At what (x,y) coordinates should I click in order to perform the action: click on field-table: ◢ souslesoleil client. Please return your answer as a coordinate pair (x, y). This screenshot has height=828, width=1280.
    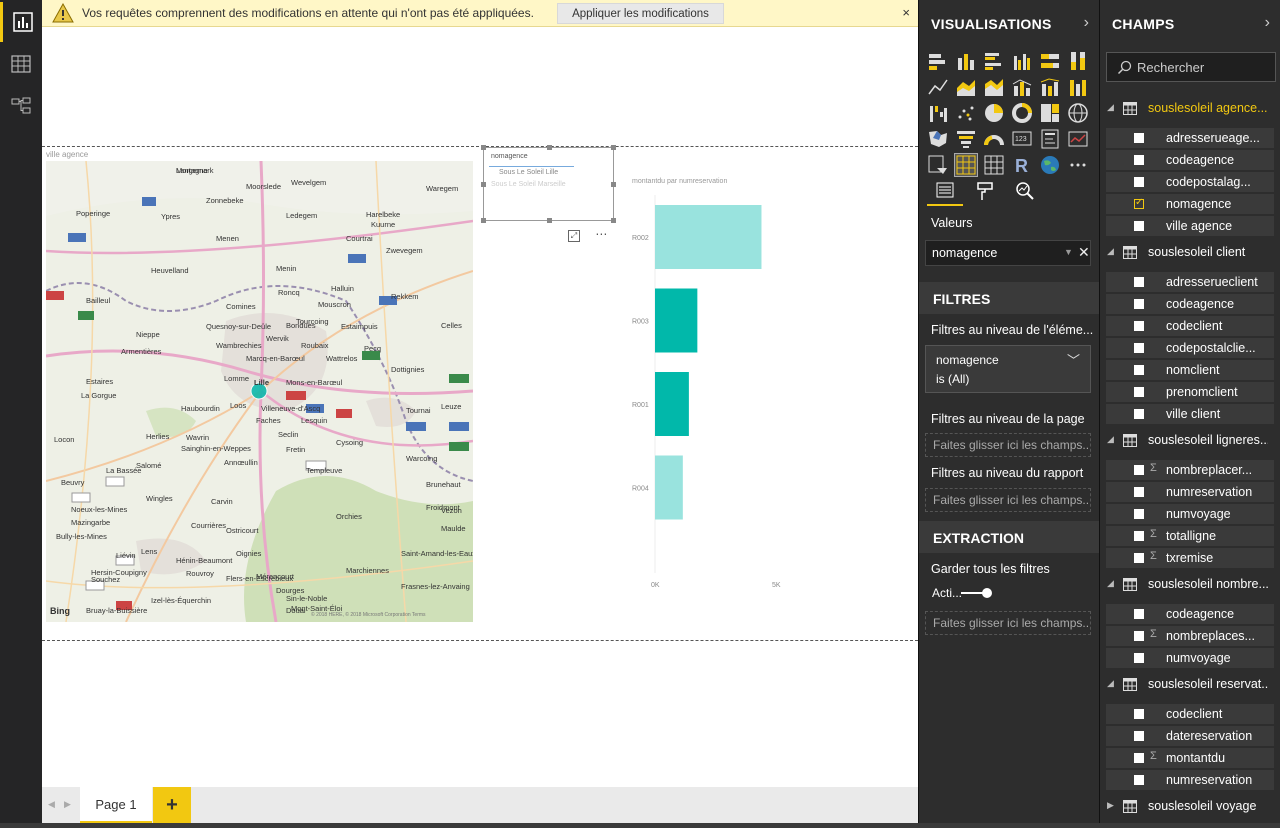
    Looking at the image, I should click on (1190, 253).